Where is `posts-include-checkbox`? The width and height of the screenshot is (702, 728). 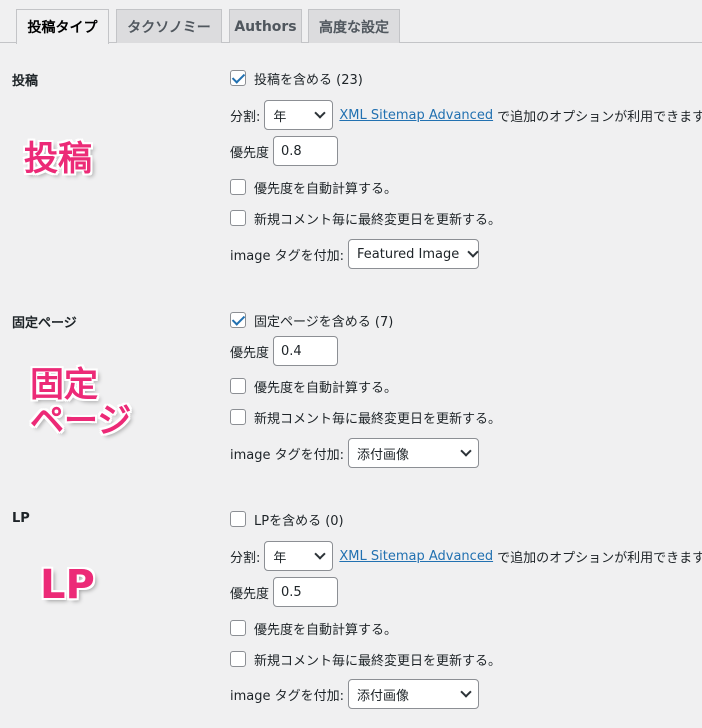 posts-include-checkbox is located at coordinates (238, 78).